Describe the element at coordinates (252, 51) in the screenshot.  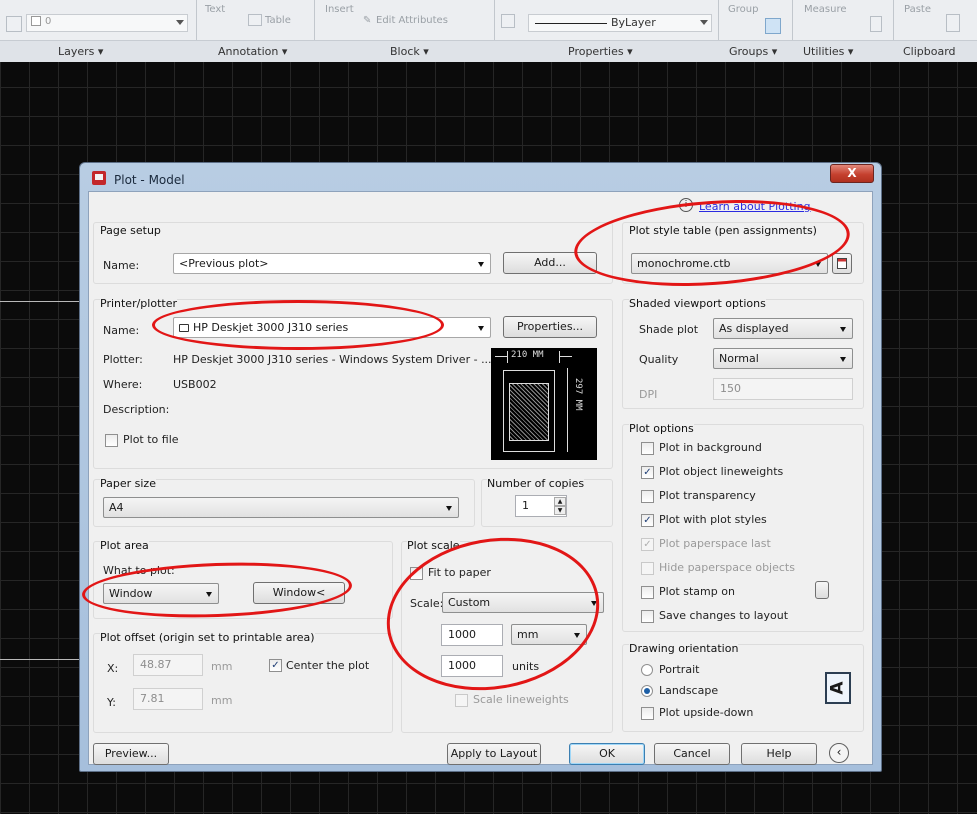
I see `panel-annotation: Annotation ▾` at that location.